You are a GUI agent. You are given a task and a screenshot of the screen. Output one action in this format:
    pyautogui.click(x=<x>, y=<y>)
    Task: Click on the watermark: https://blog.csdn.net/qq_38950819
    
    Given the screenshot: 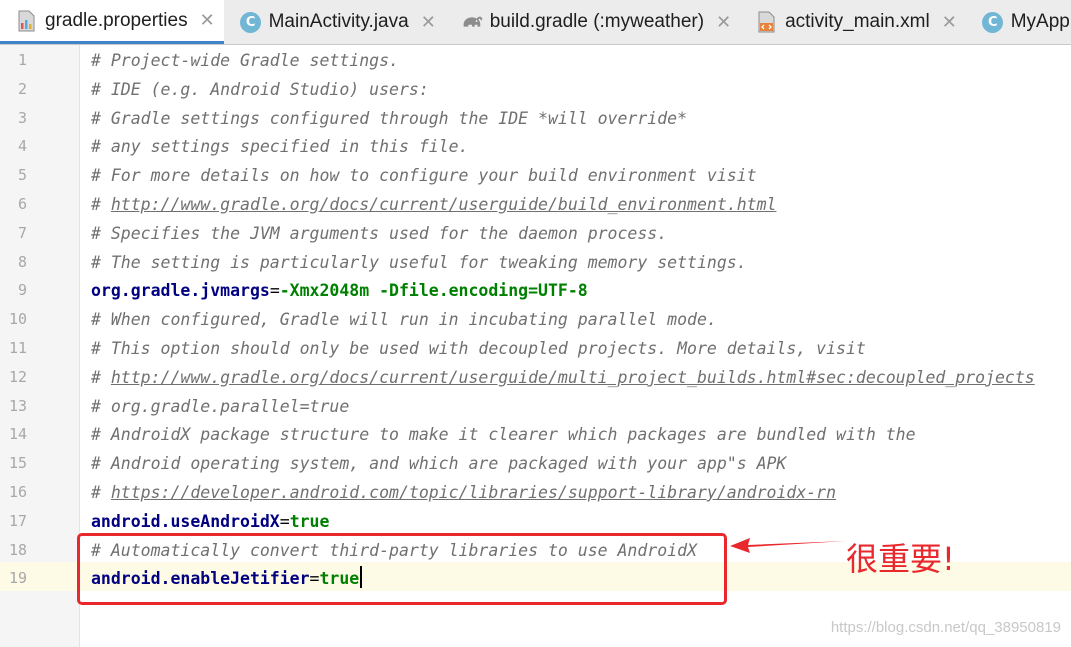 What is the action you would take?
    pyautogui.click(x=945, y=627)
    